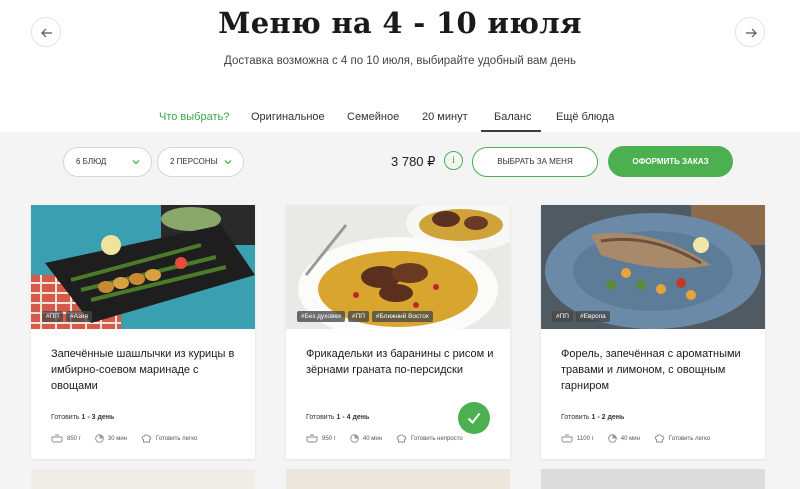  I want to click on dish-tags: #Без духовки #ПП #Ближний Восток, so click(365, 316).